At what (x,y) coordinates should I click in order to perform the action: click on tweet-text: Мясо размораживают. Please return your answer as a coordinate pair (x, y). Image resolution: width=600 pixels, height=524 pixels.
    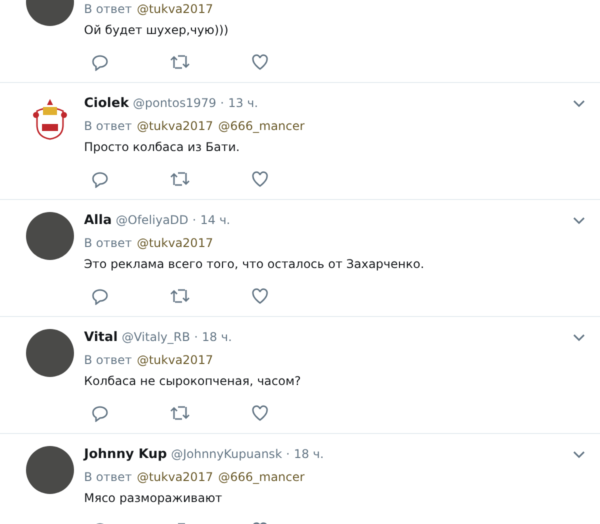
    Looking at the image, I should click on (154, 498).